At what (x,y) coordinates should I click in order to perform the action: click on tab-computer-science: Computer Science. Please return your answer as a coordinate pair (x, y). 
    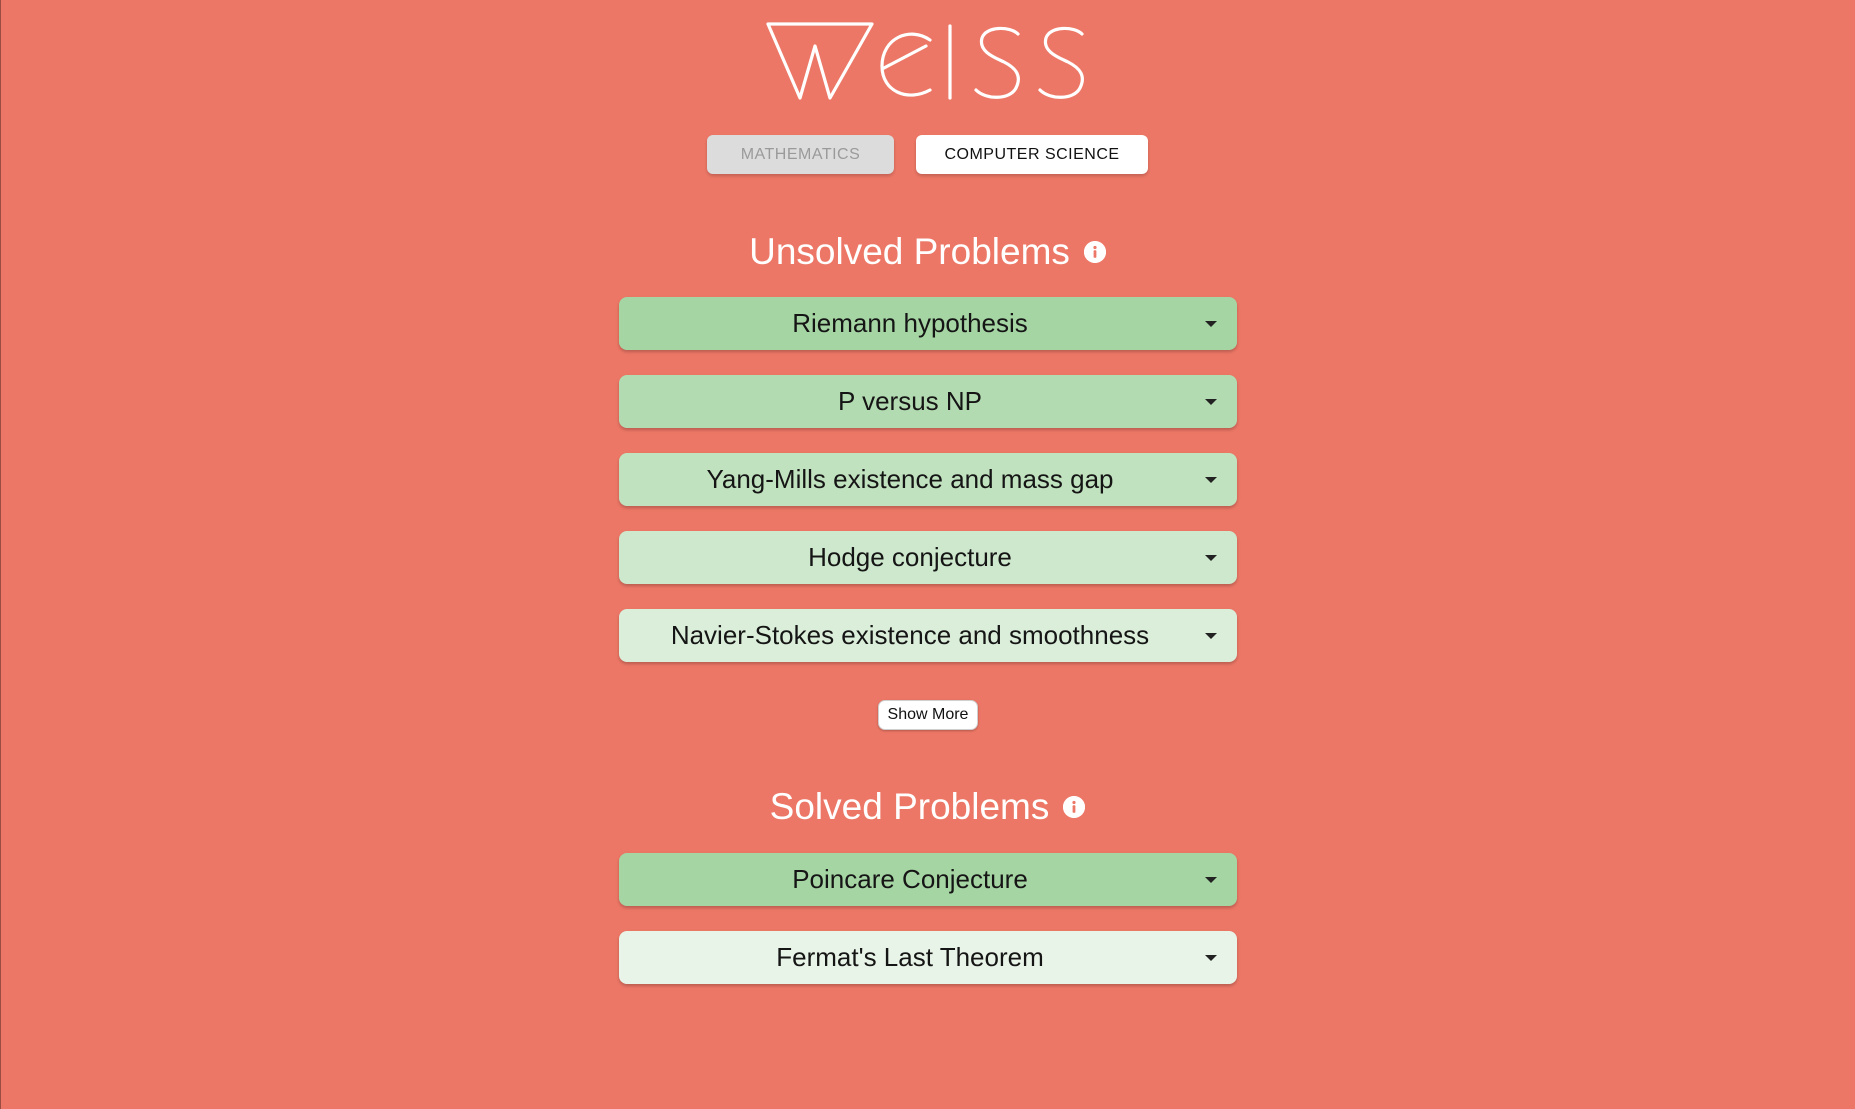
    Looking at the image, I should click on (1032, 154).